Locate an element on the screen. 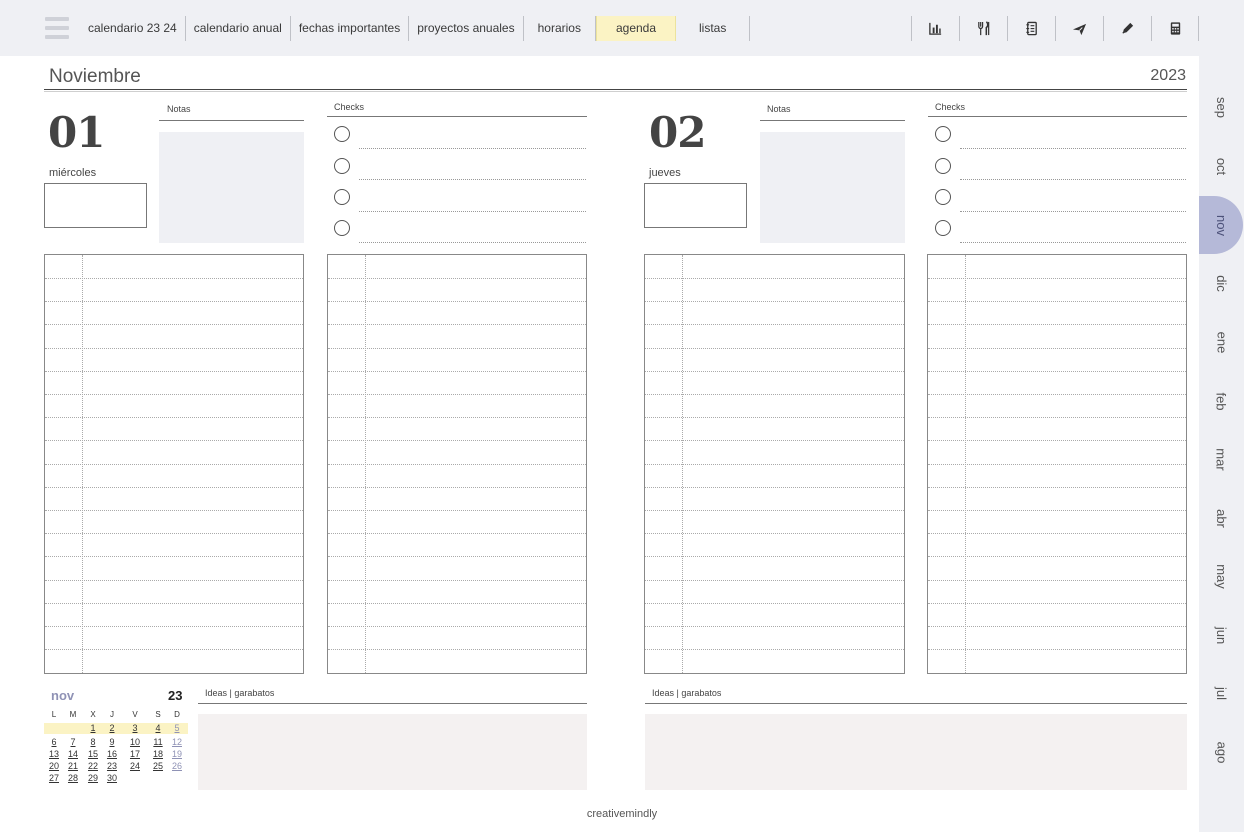 This screenshot has height=832, width=1244. mini-calendar-day: 29 is located at coordinates (93, 778).